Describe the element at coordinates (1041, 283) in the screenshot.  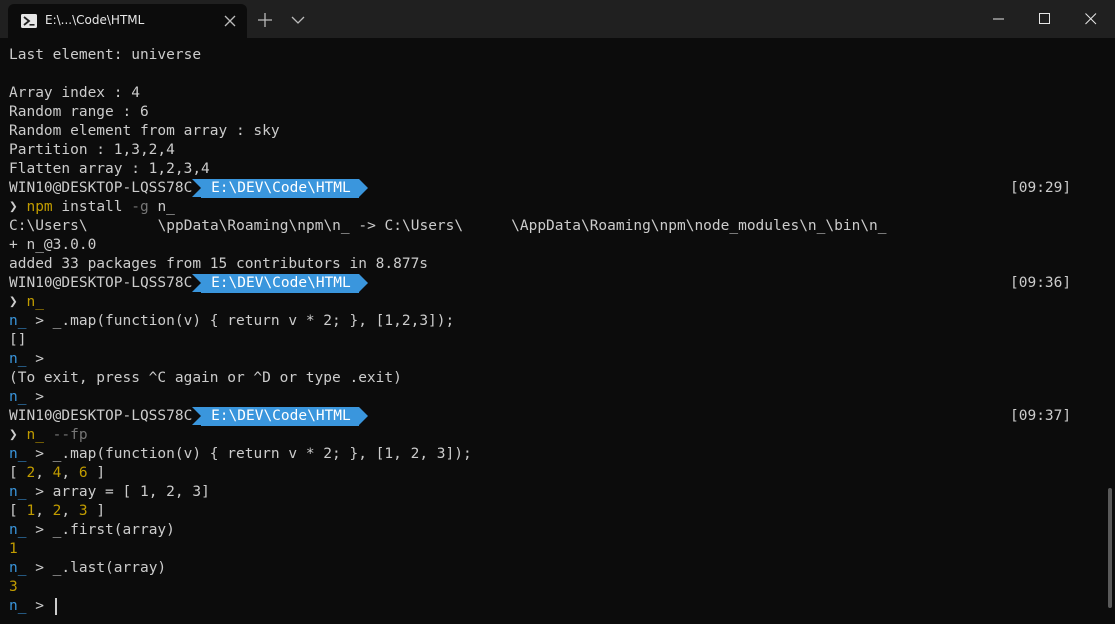
I see `prompt-time: [09:36]` at that location.